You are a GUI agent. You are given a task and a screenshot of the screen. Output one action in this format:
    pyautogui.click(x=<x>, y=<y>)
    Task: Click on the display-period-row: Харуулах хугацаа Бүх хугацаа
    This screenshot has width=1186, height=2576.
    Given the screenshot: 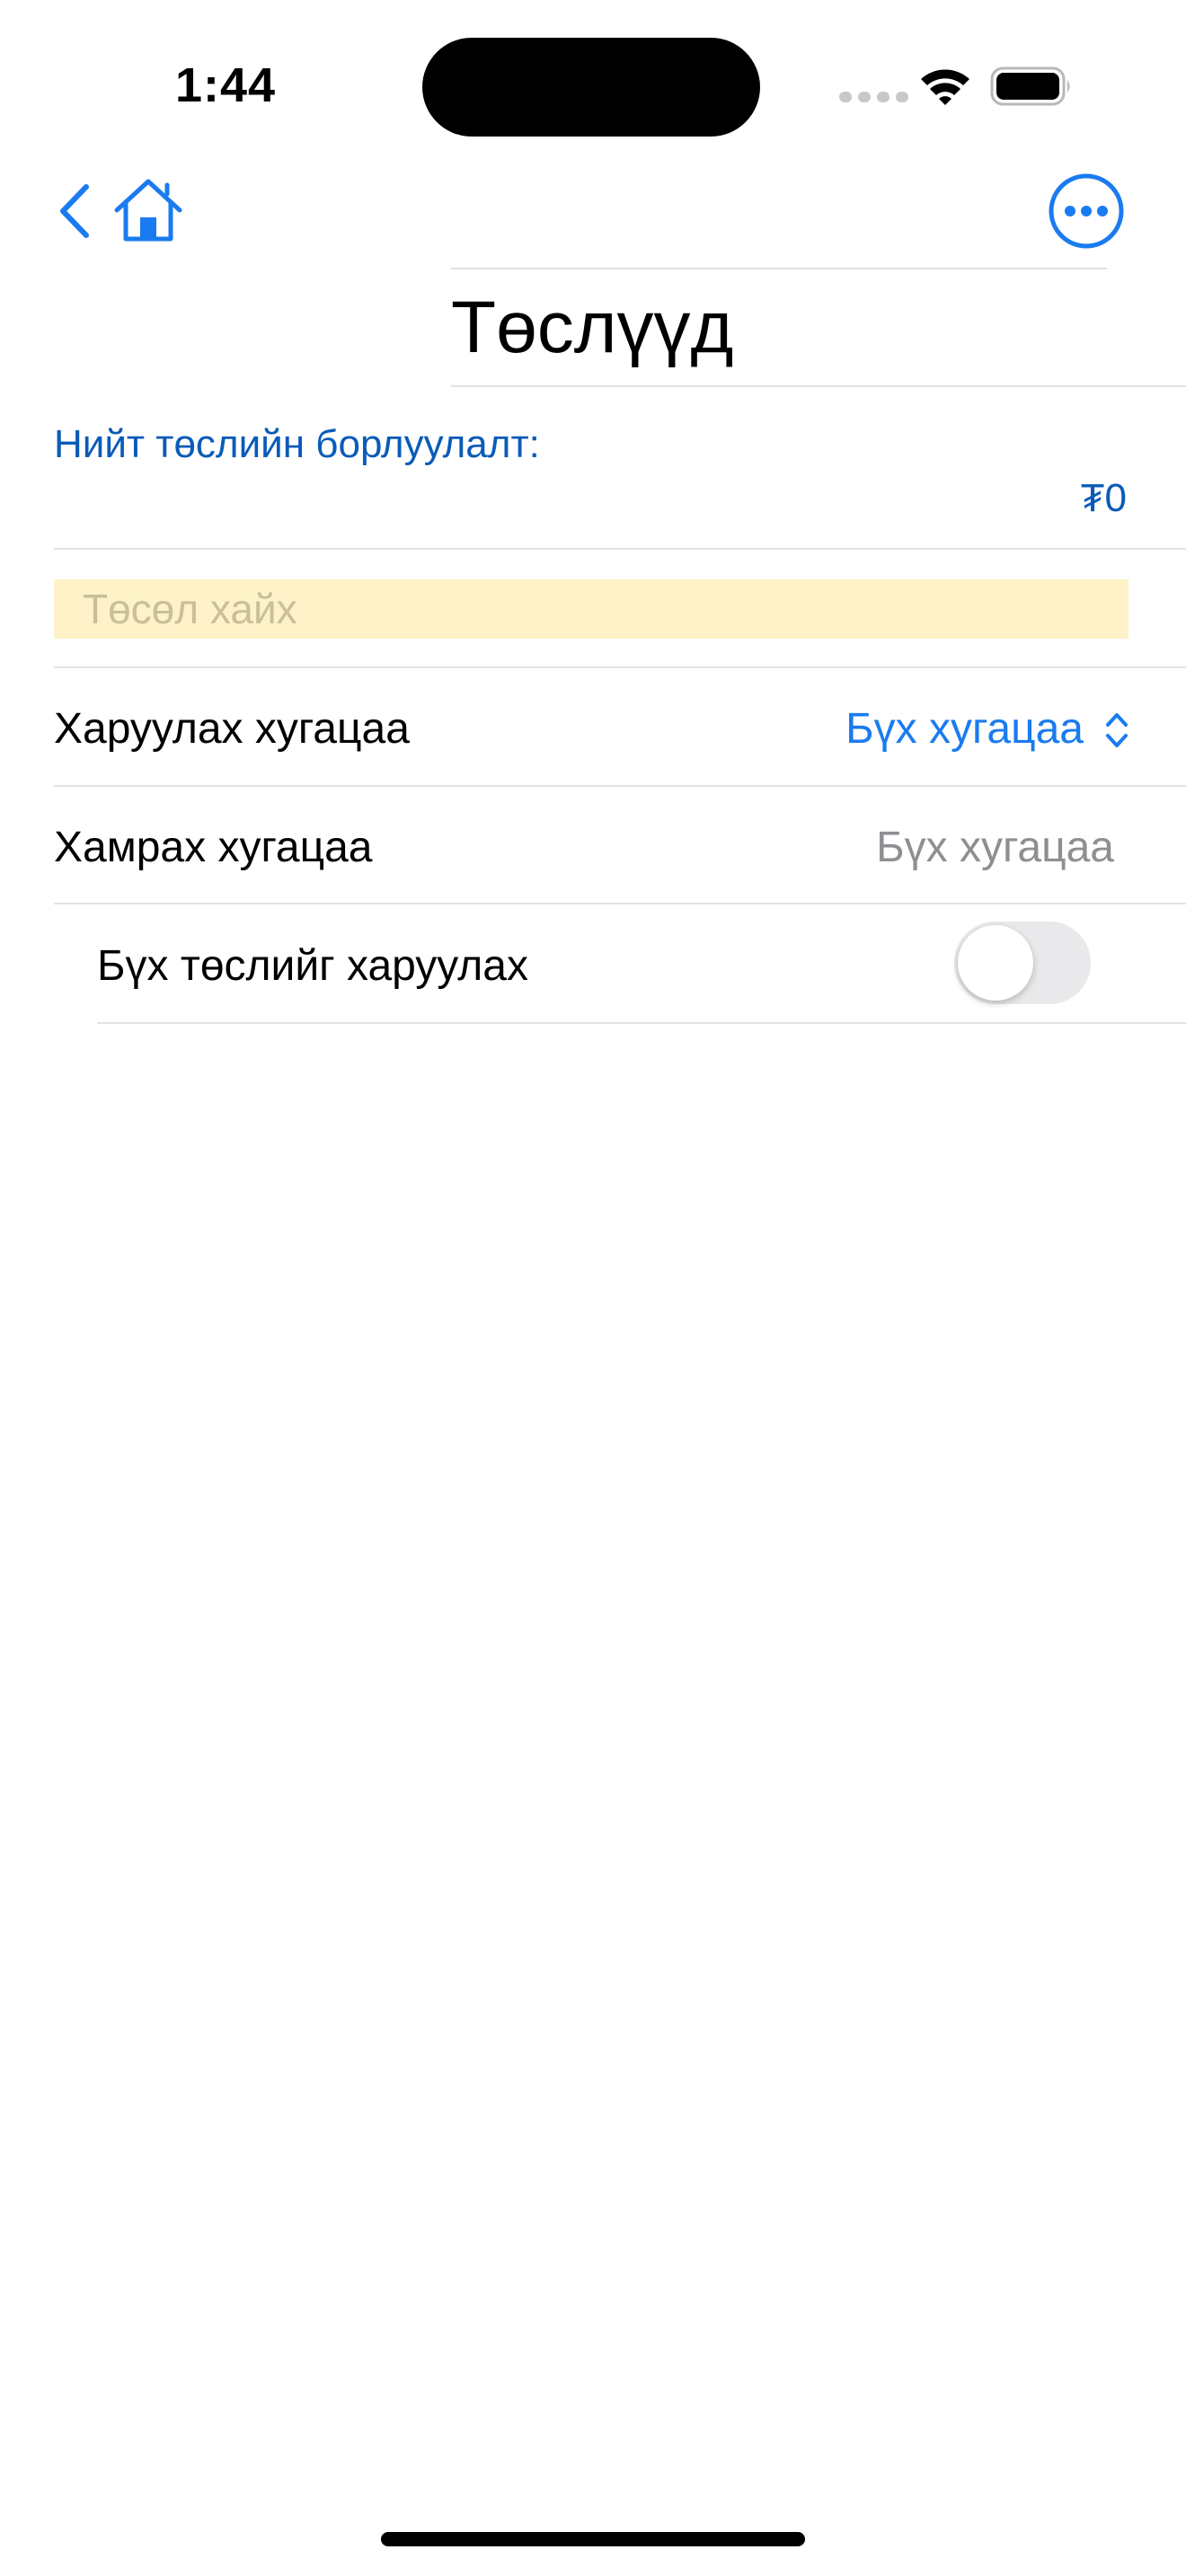 What is the action you would take?
    pyautogui.click(x=593, y=727)
    